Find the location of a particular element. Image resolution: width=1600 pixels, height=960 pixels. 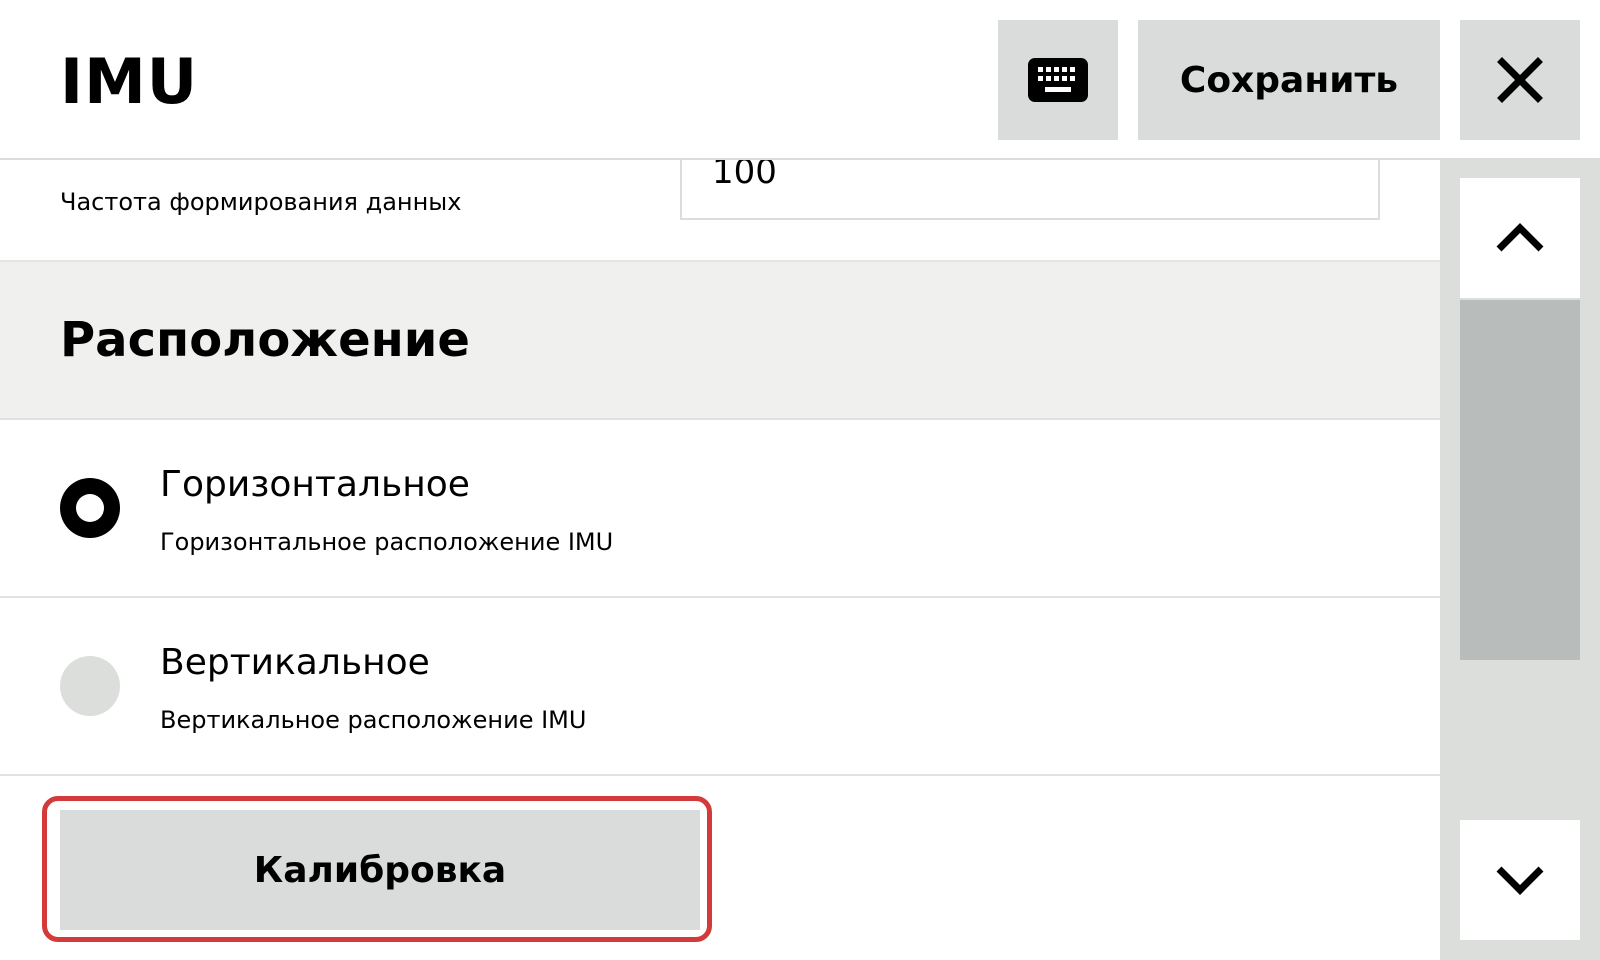

data-rate-label: Частота формирования данных is located at coordinates (261, 202).